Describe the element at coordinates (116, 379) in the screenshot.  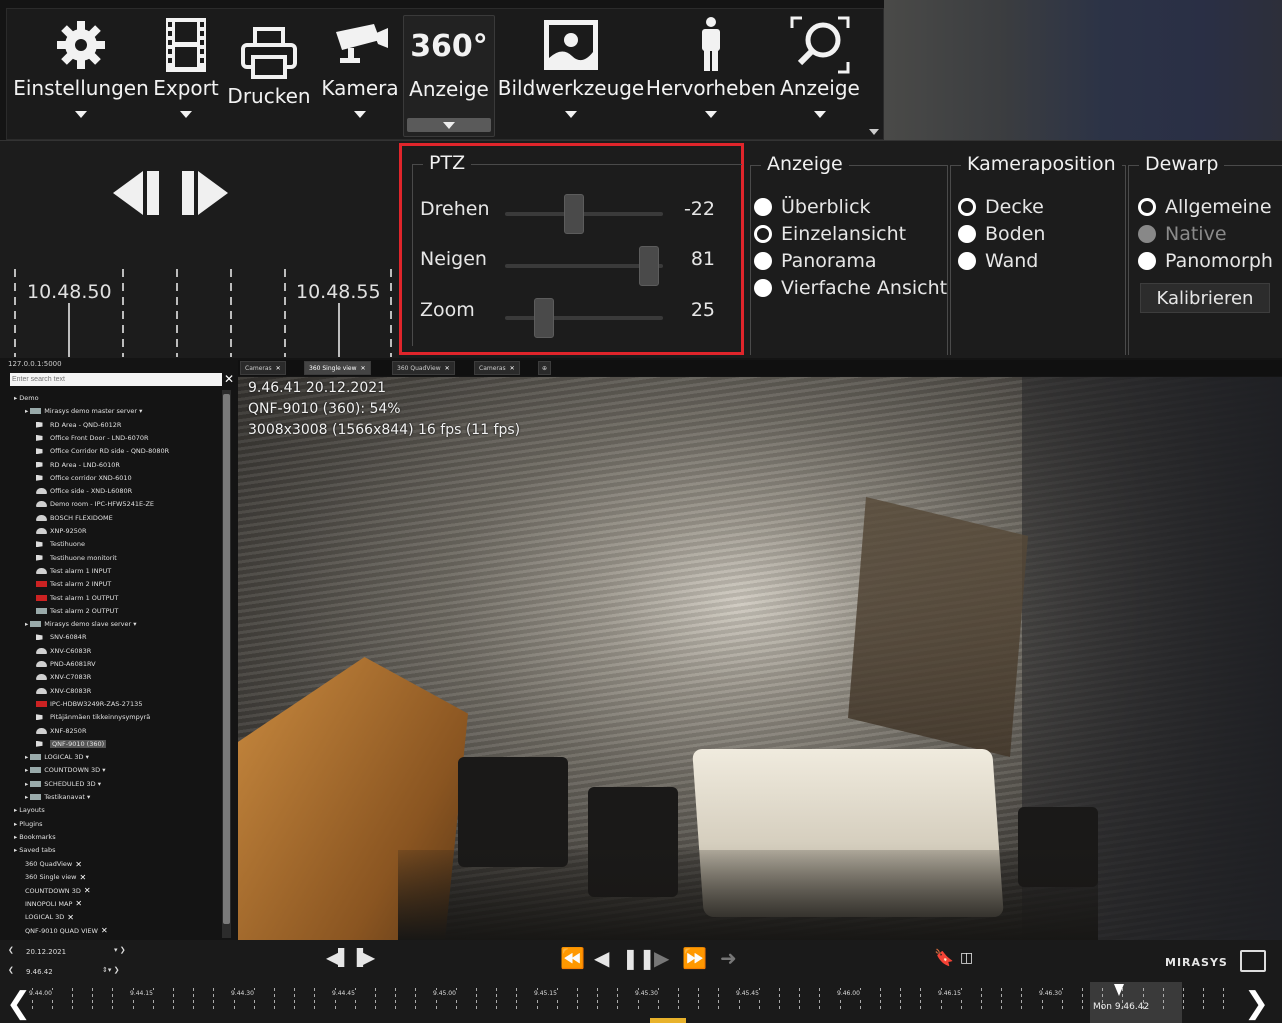
I see `tree-search-input` at that location.